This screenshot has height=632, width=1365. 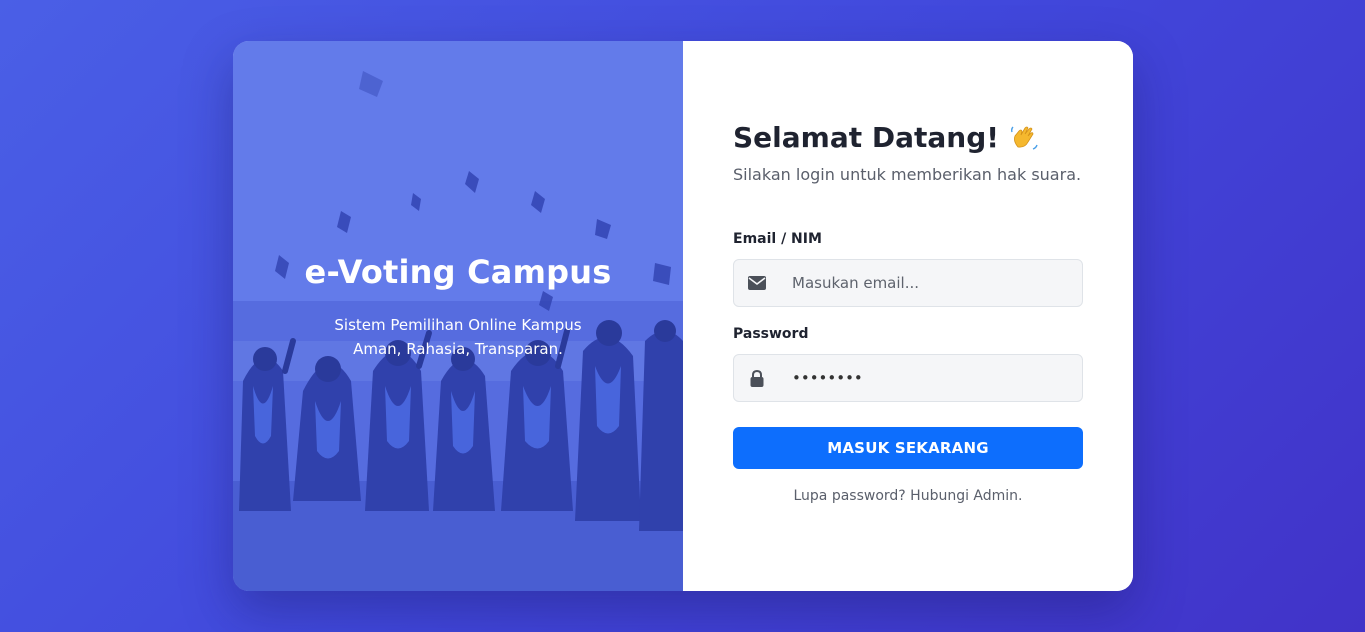 What do you see at coordinates (757, 283) in the screenshot?
I see `envelope-icon` at bounding box center [757, 283].